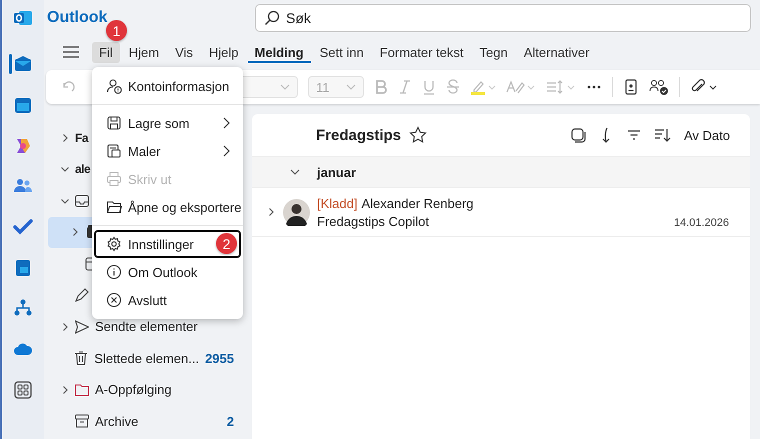  What do you see at coordinates (77, 18) in the screenshot?
I see `app-title: Outlook` at bounding box center [77, 18].